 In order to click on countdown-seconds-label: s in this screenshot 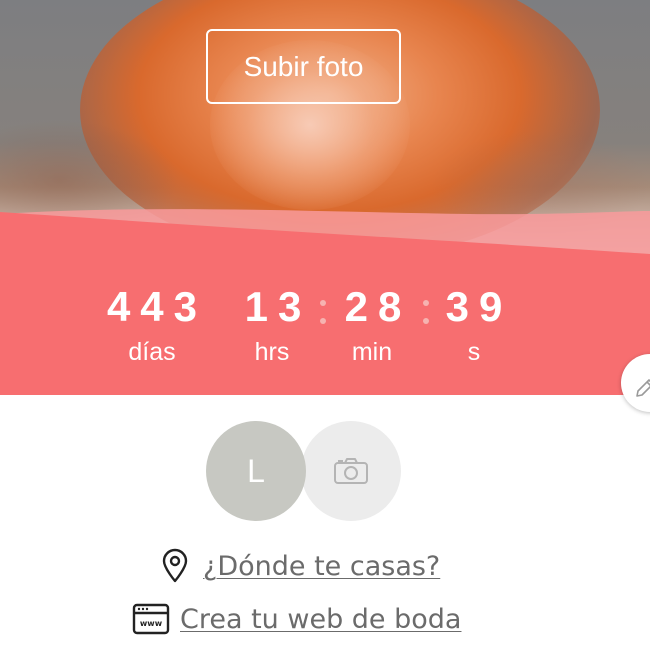, I will do `click(474, 352)`.